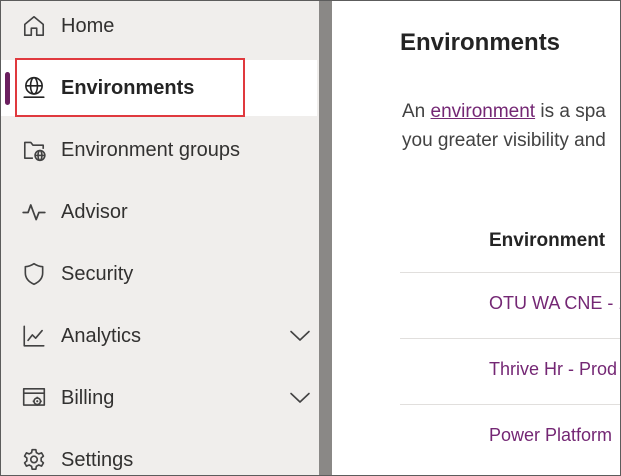  I want to click on folder-globe-icon, so click(34, 150).